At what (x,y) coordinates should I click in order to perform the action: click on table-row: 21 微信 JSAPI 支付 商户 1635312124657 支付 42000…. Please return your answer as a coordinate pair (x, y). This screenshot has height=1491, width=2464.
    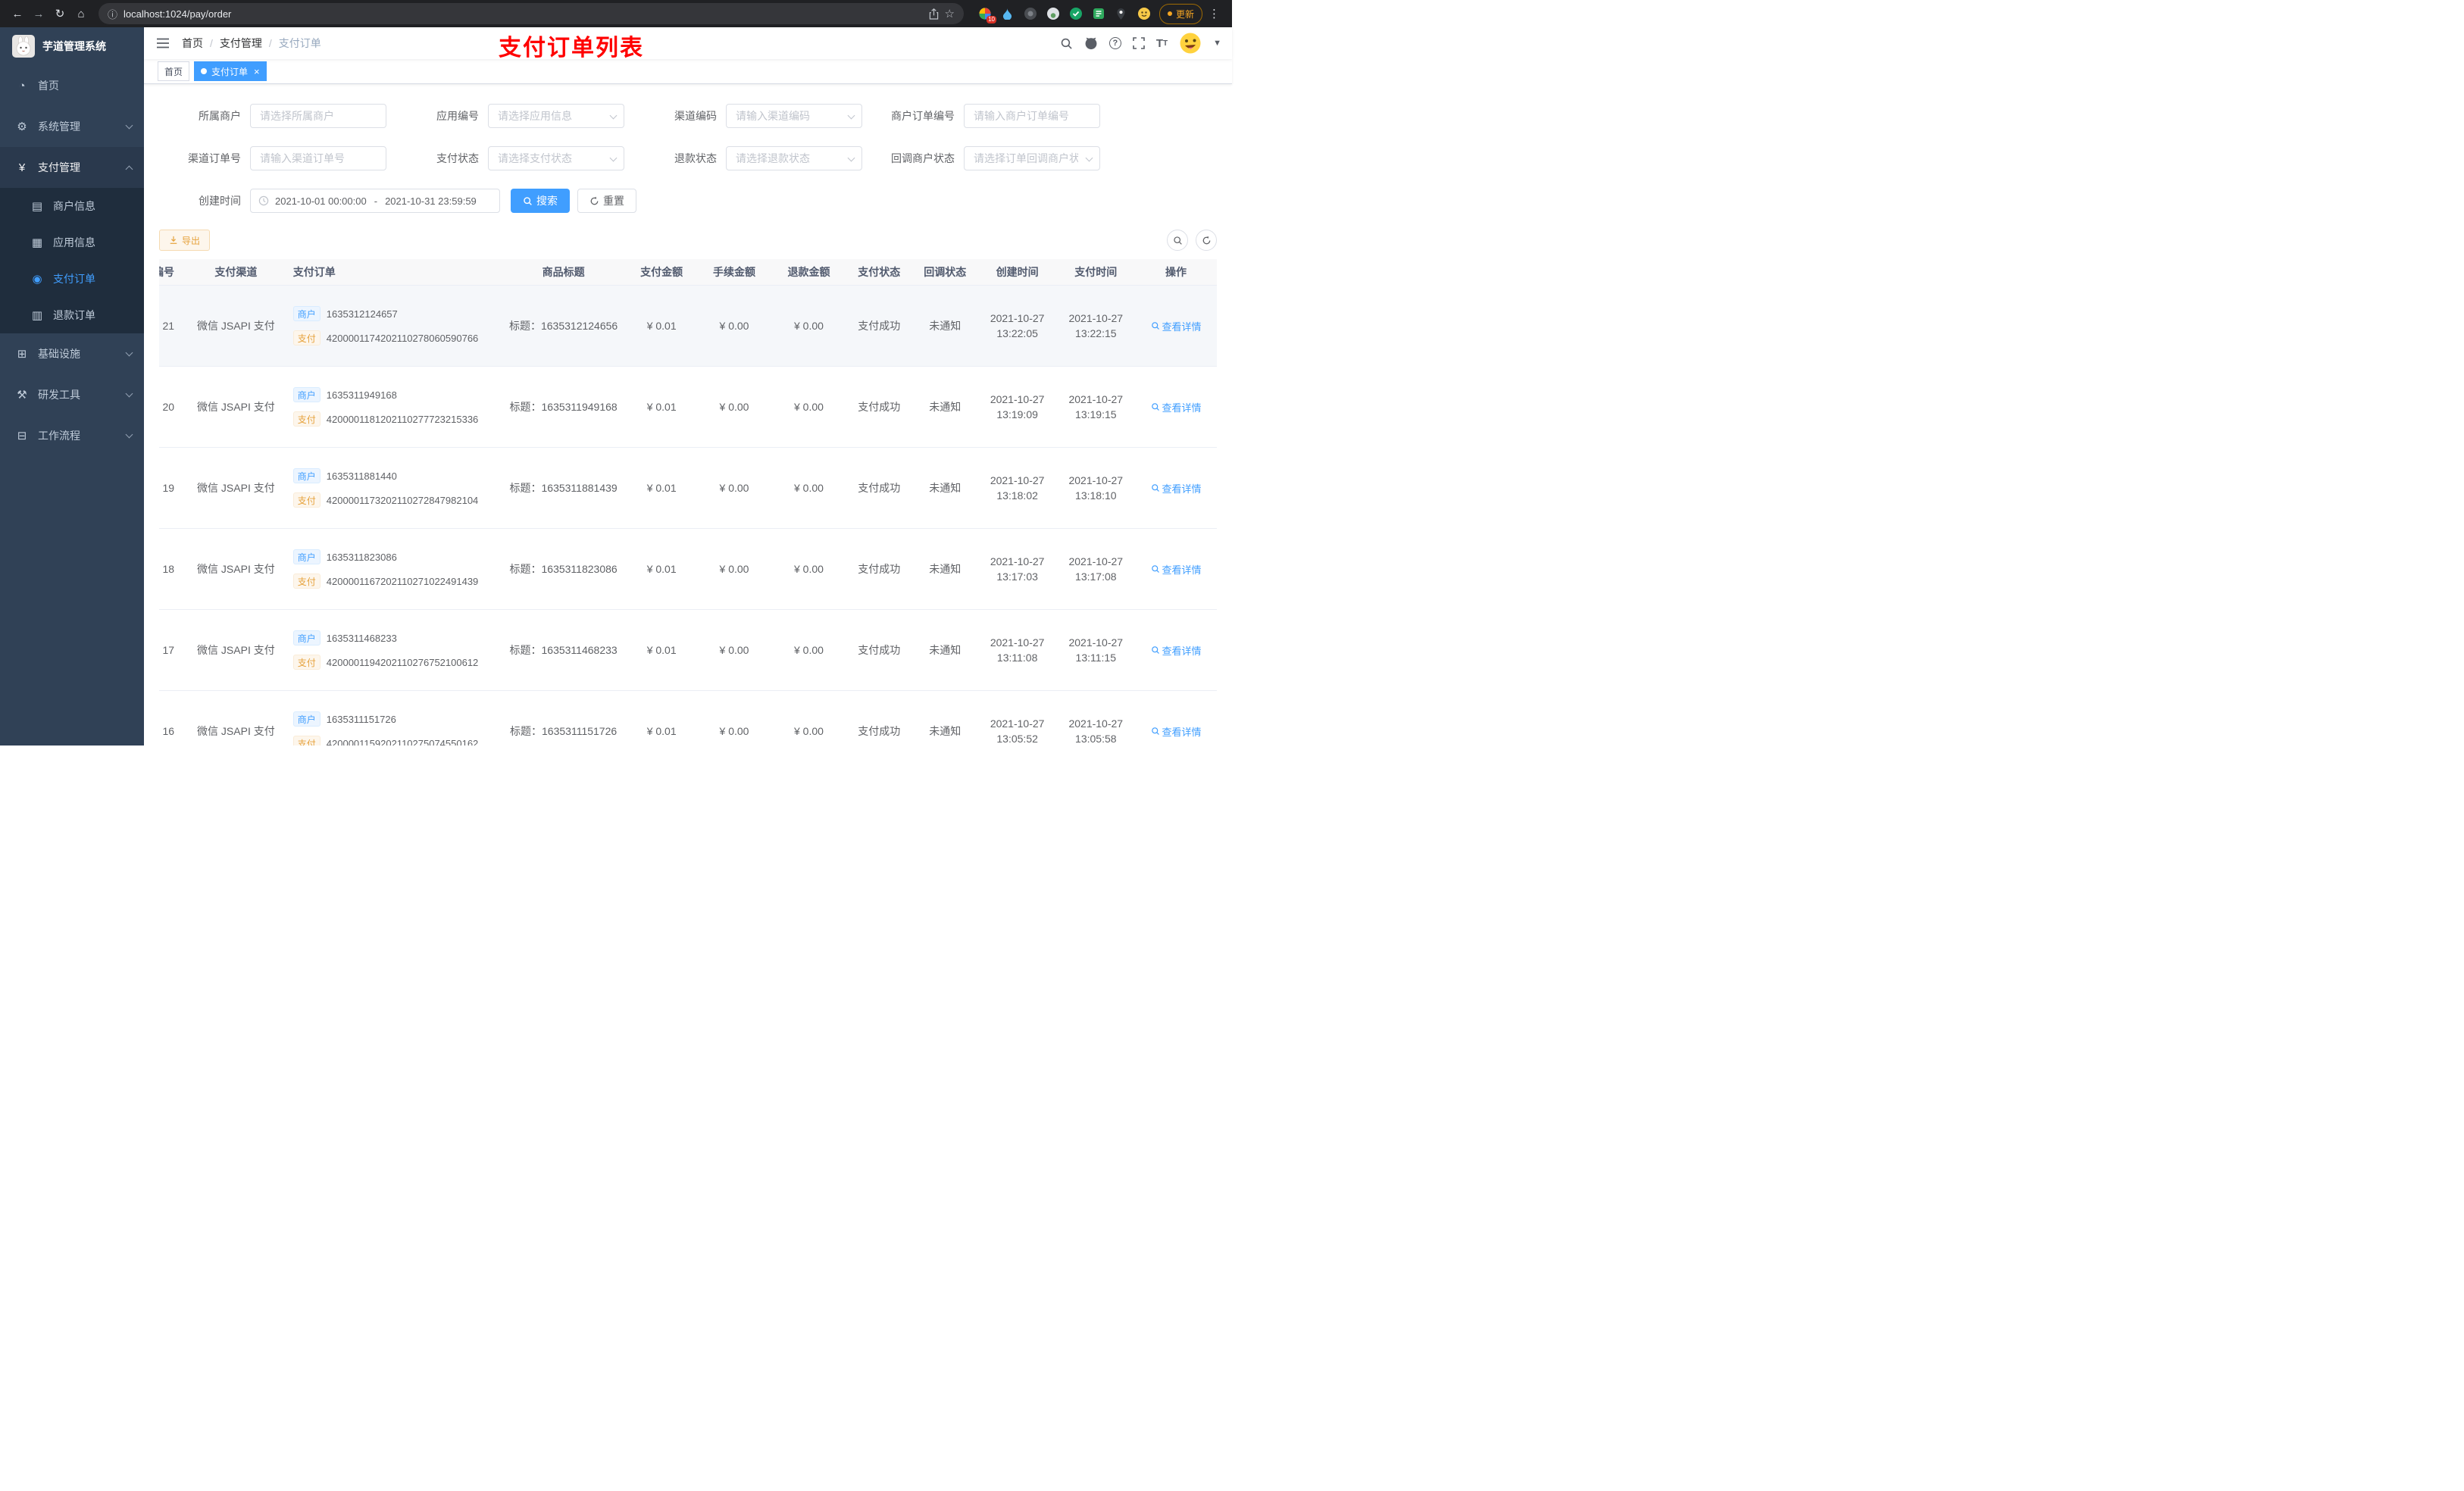
    Looking at the image, I should click on (688, 326).